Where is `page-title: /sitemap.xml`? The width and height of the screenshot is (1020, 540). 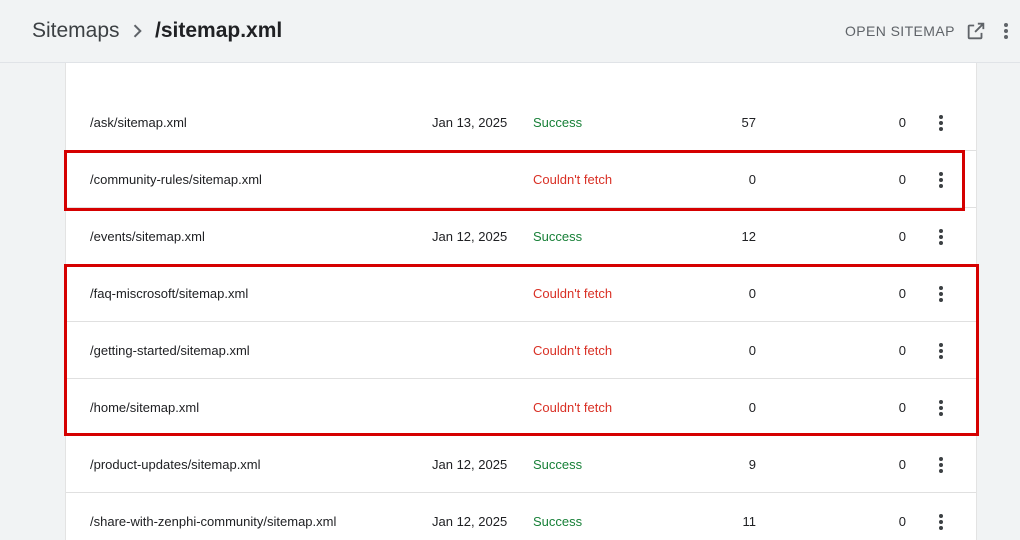
page-title: /sitemap.xml is located at coordinates (219, 30).